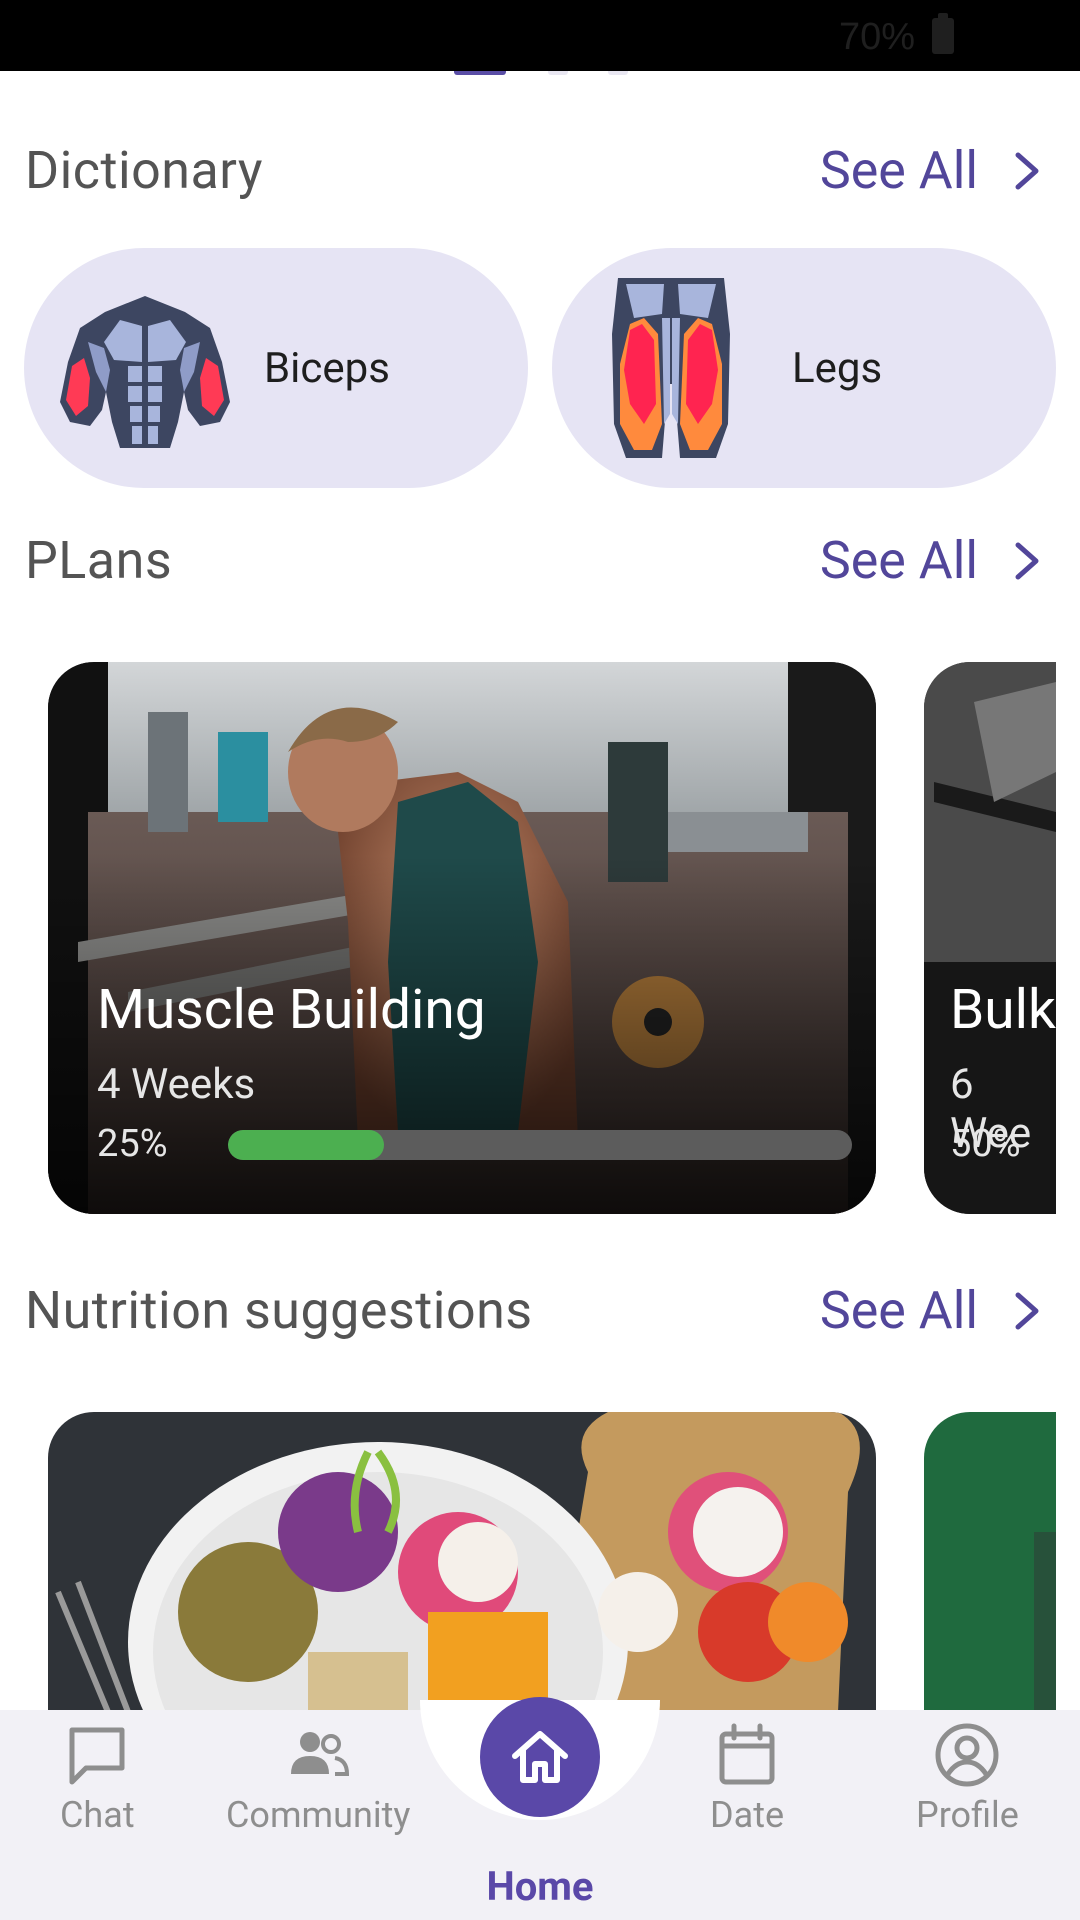 This screenshot has width=1080, height=1920. What do you see at coordinates (985, 1144) in the screenshot?
I see `plan-progress-label: 50%` at bounding box center [985, 1144].